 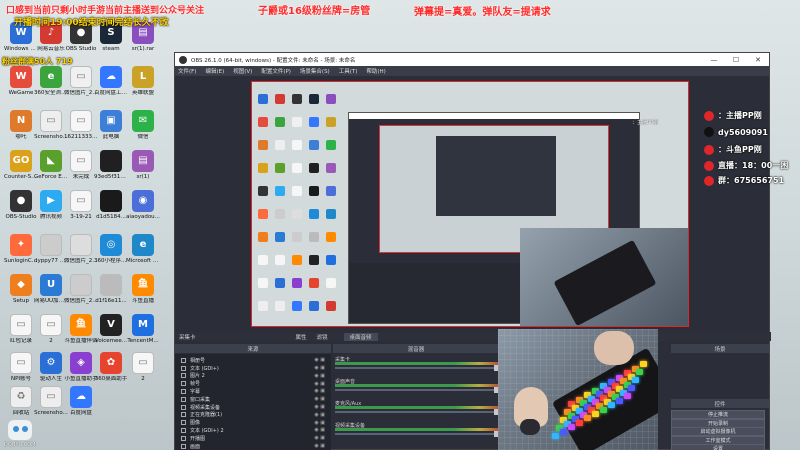 What do you see at coordinates (21, 329) in the screenshot?
I see `desktop-icon: ▭ 红包记录` at bounding box center [21, 329].